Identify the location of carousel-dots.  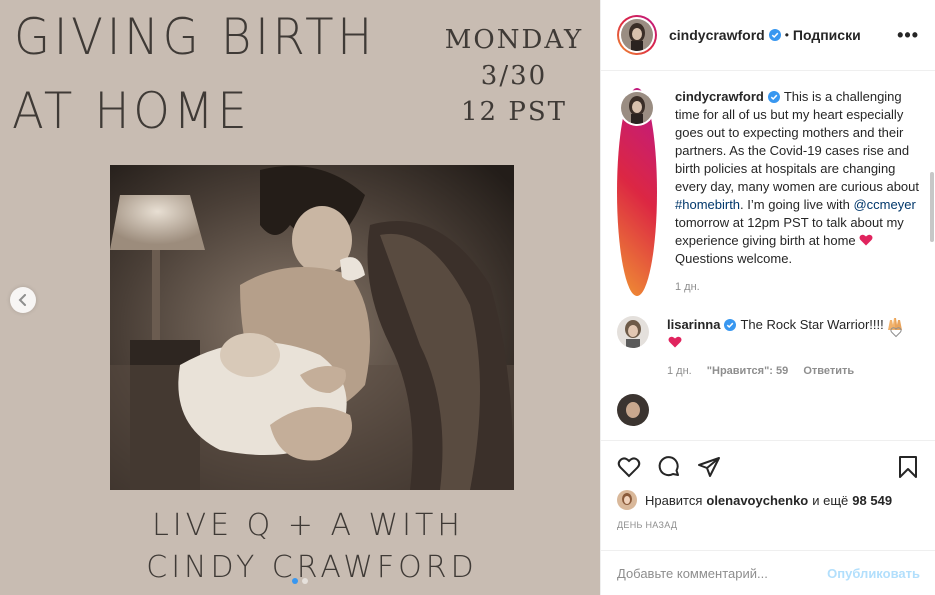
(300, 581).